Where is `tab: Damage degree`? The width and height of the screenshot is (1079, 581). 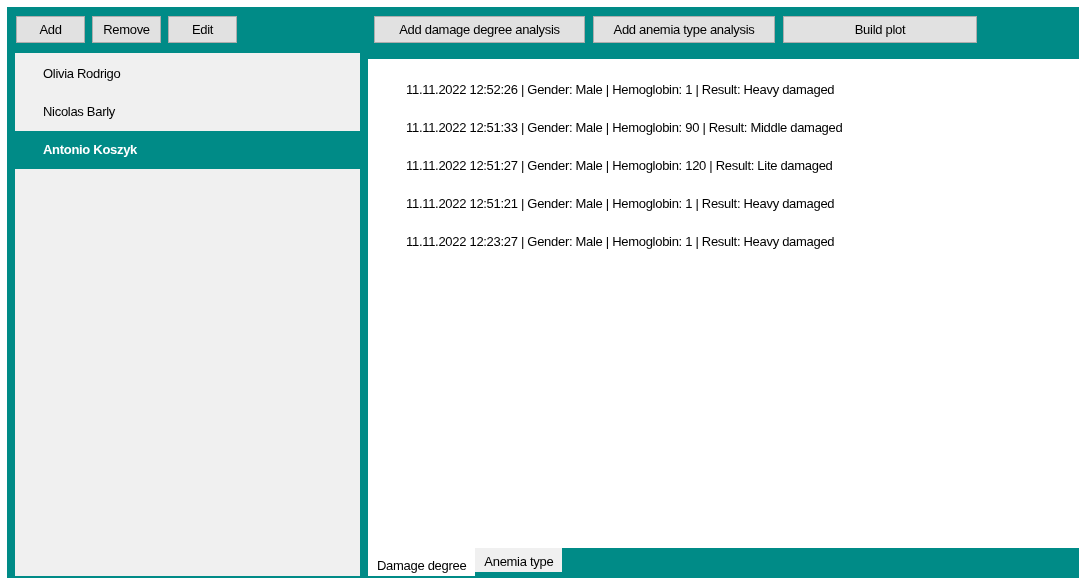 tab: Damage degree is located at coordinates (422, 562).